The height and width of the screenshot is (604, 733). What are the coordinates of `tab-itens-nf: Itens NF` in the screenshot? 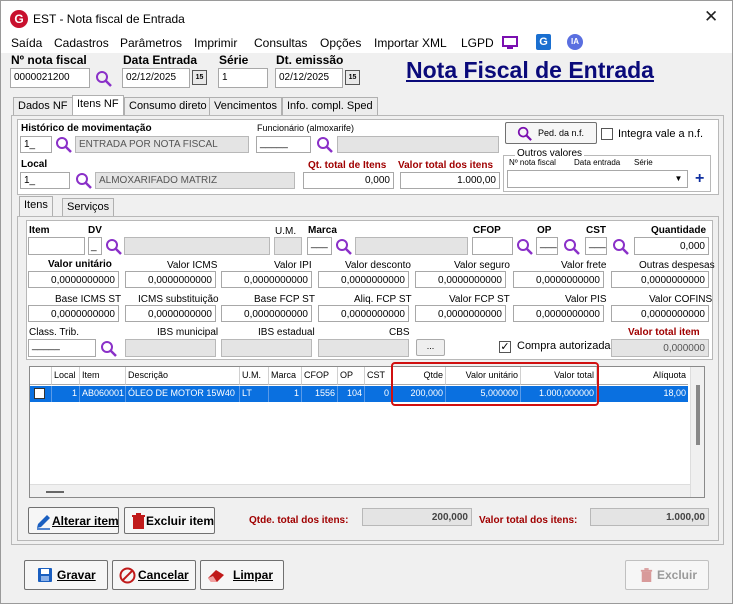 It's located at (98, 105).